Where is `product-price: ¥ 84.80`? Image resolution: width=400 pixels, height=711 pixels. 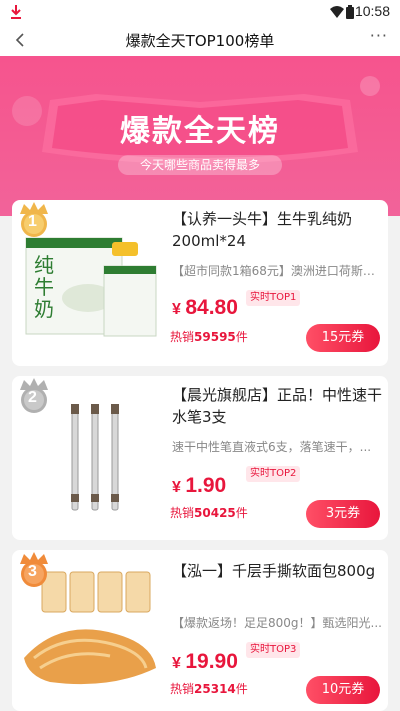
product-price: ¥ 84.80 is located at coordinates (205, 307).